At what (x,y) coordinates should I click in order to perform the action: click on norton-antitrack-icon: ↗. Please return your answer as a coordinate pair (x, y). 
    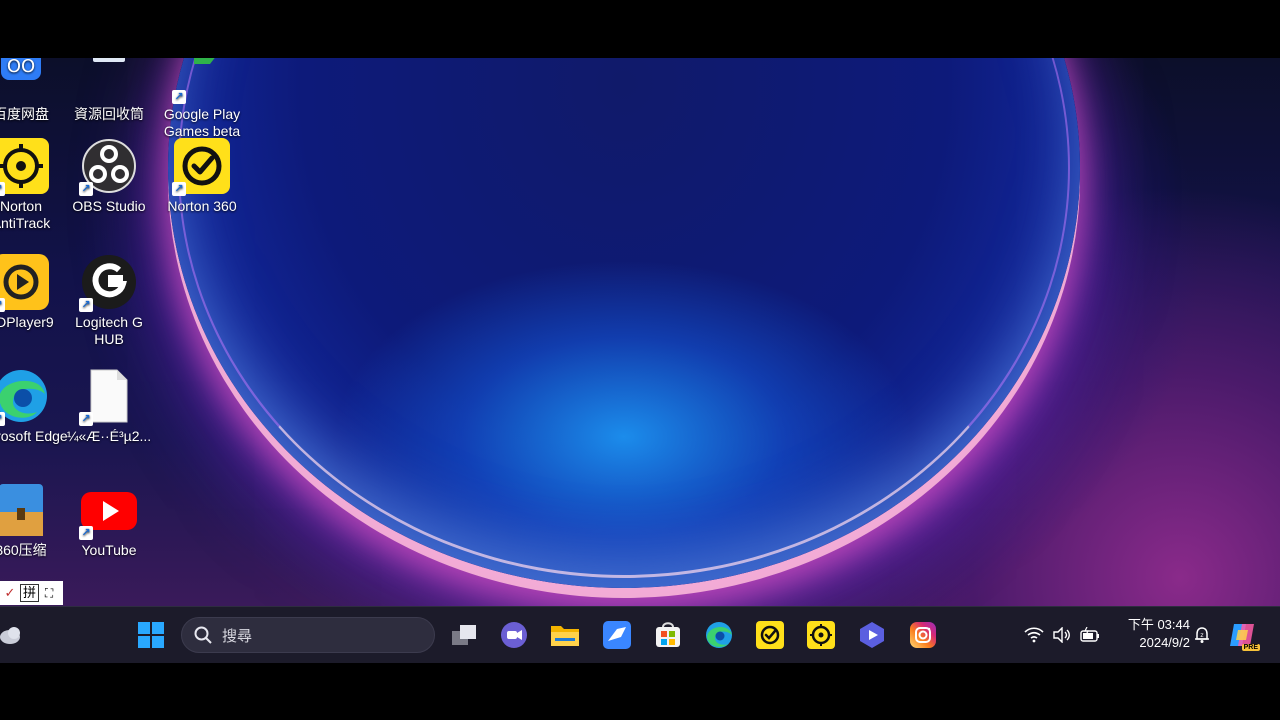
    Looking at the image, I should click on (24, 167).